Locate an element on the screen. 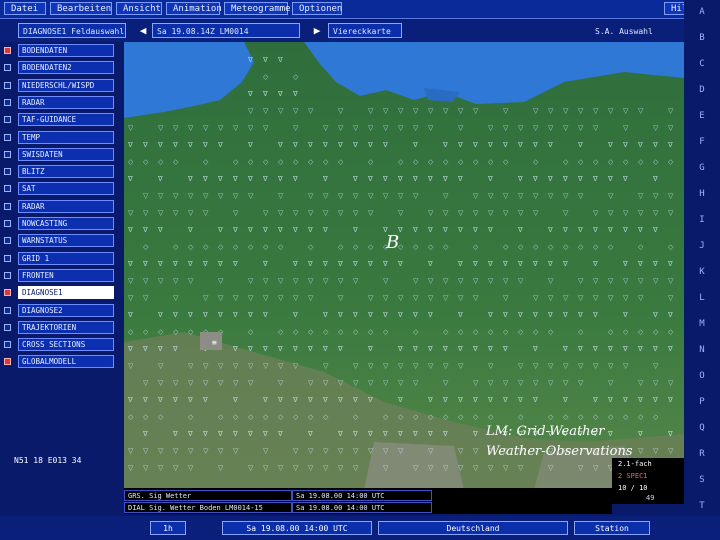 The height and width of the screenshot is (540, 720). menu-bearbeiten: Bearbeiten is located at coordinates (81, 8).